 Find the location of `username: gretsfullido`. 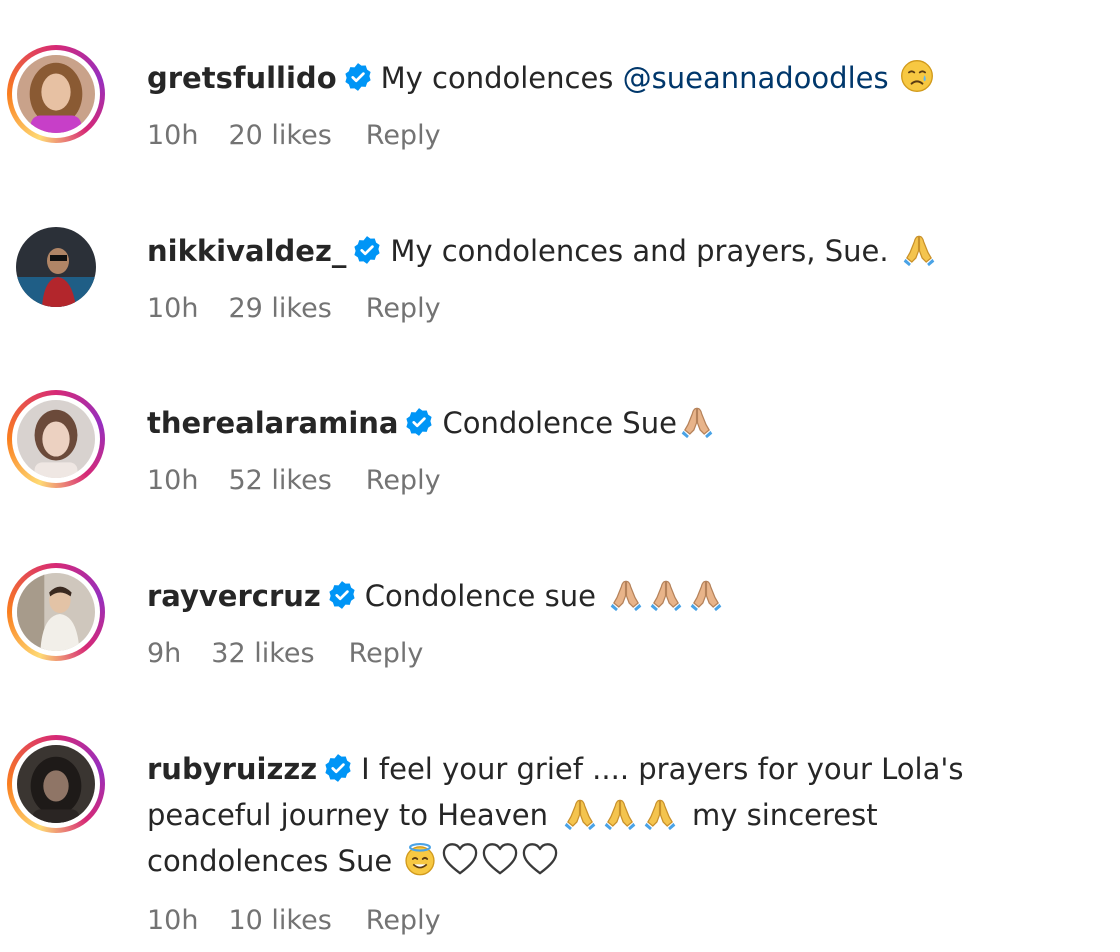

username: gretsfullido is located at coordinates (242, 78).